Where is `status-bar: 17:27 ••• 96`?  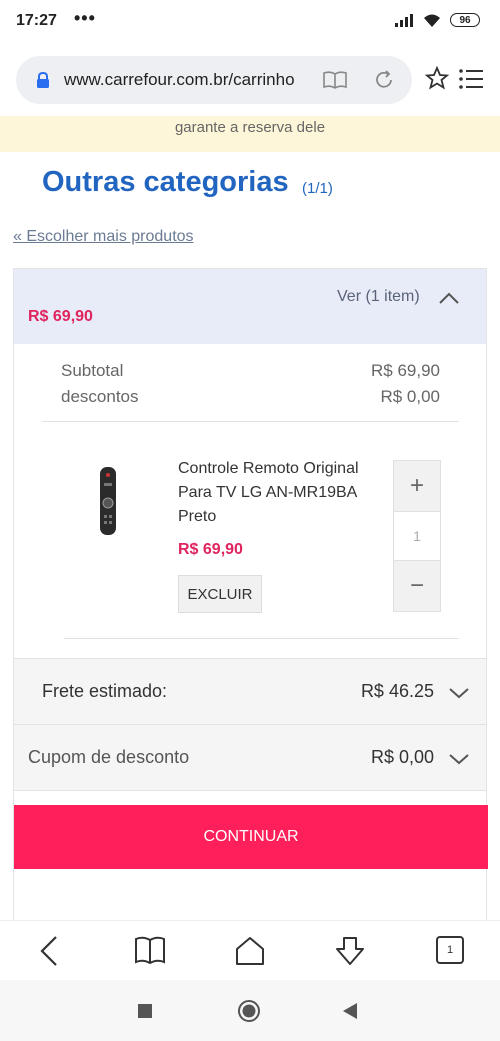 status-bar: 17:27 ••• 96 is located at coordinates (250, 22).